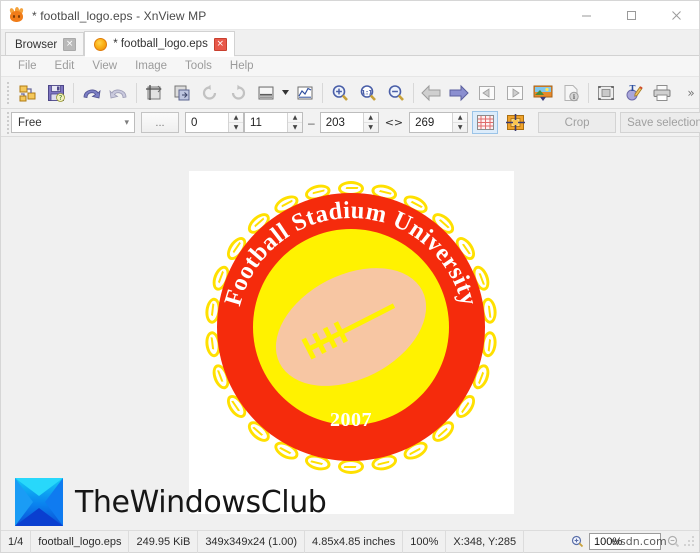 This screenshot has width=700, height=553. What do you see at coordinates (39, 502) in the screenshot?
I see `thewindowsclub-logo-icon` at bounding box center [39, 502].